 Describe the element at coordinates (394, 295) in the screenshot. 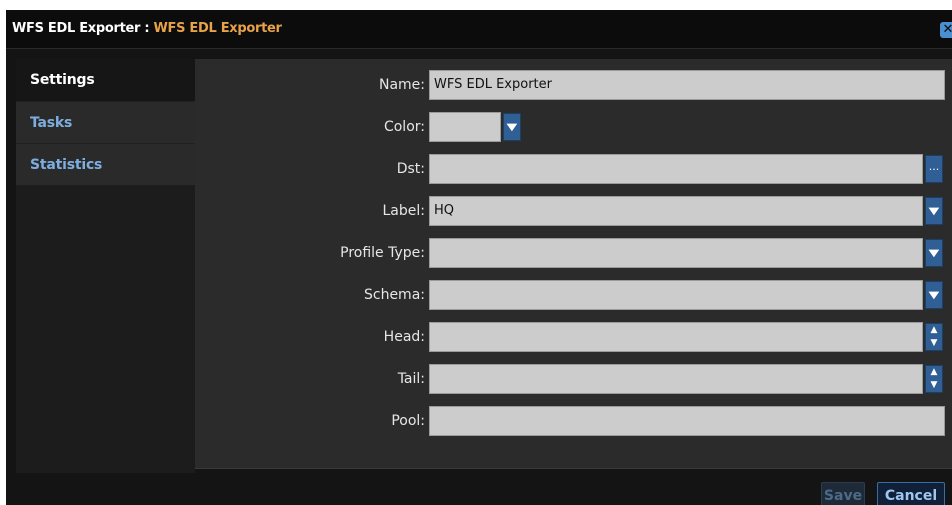

I see `schema-label: Schema:` at that location.